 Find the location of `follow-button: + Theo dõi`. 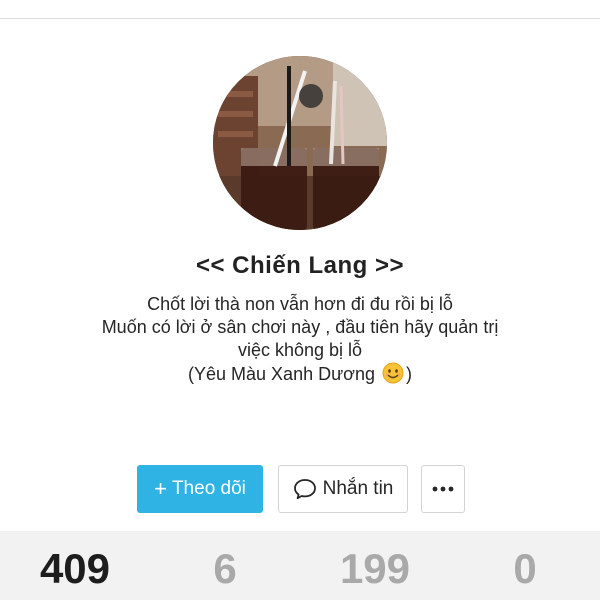

follow-button: + Theo dõi is located at coordinates (200, 489).